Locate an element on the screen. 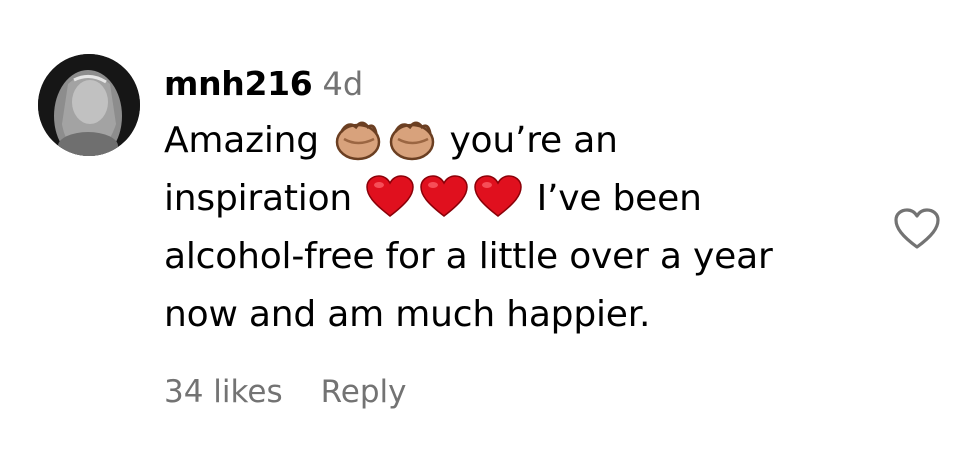  comment-text-segment: you’re an is located at coordinates (533, 140).